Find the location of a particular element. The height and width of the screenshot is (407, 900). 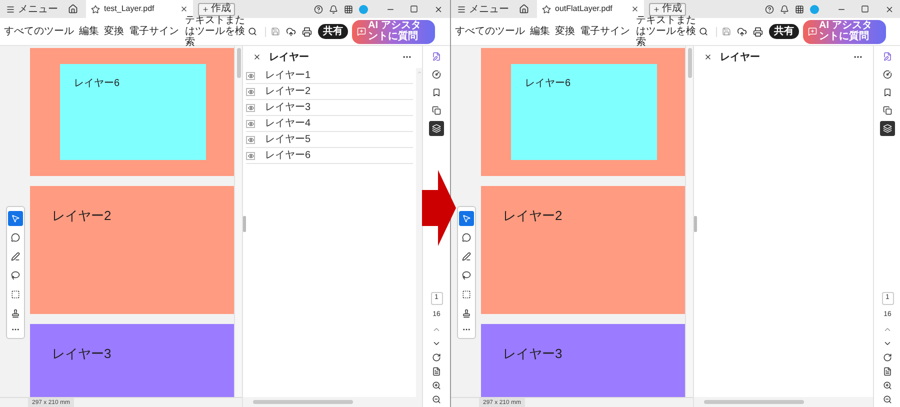

layer-row: レイヤー4 is located at coordinates (329, 124).